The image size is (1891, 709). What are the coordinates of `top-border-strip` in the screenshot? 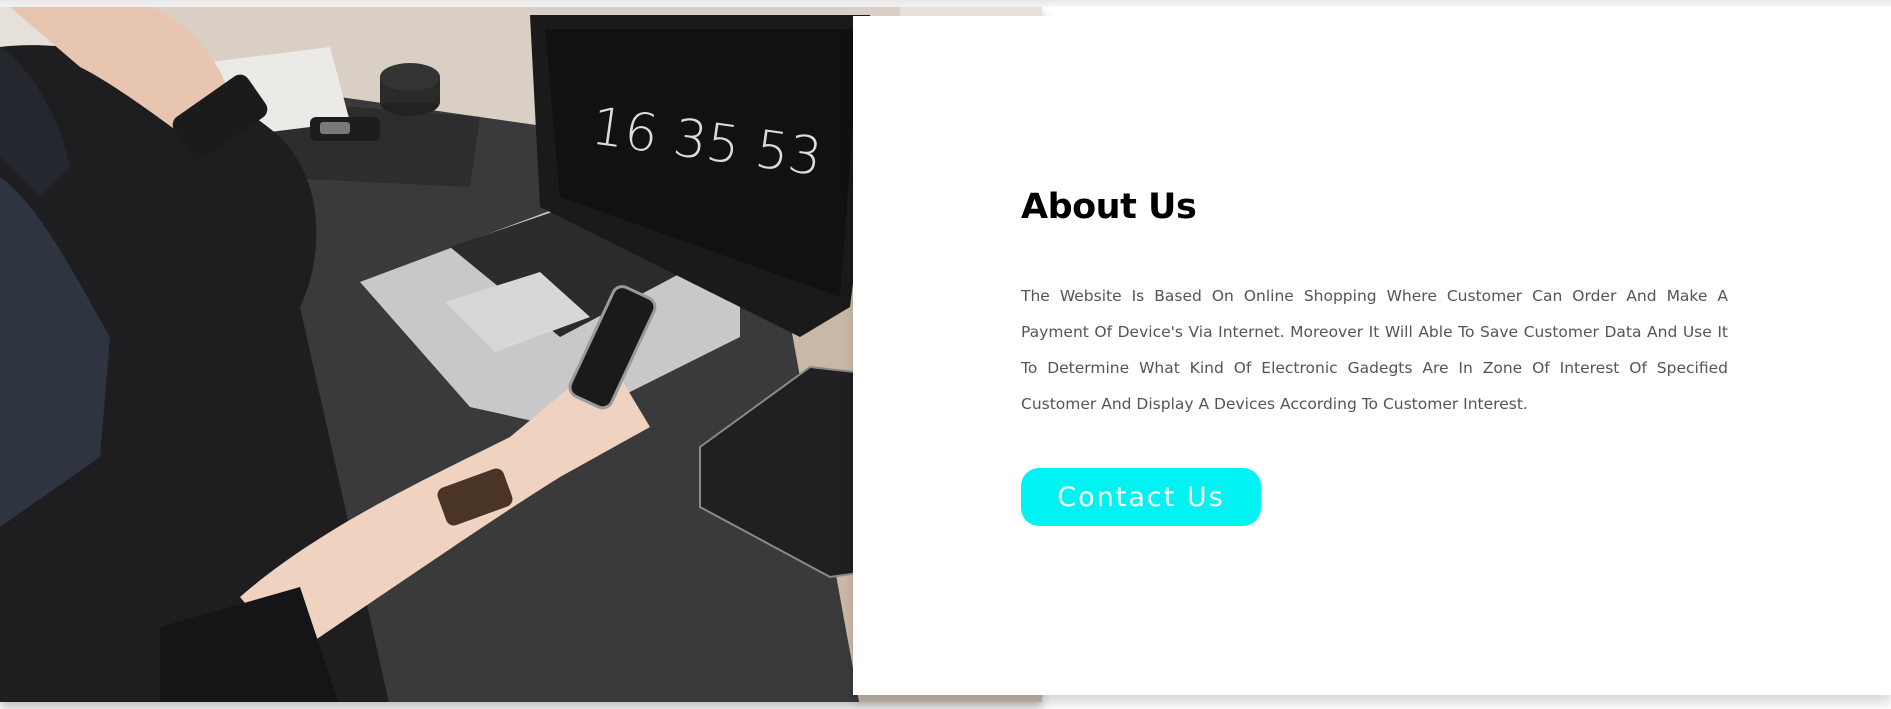 It's located at (945, 3).